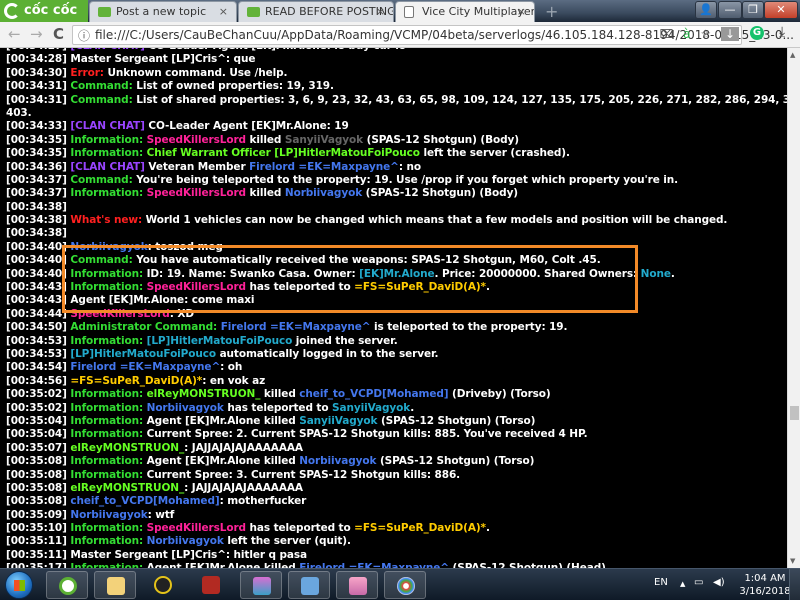  Describe the element at coordinates (234, 380) in the screenshot. I see `log-segment: : en vok az` at that location.